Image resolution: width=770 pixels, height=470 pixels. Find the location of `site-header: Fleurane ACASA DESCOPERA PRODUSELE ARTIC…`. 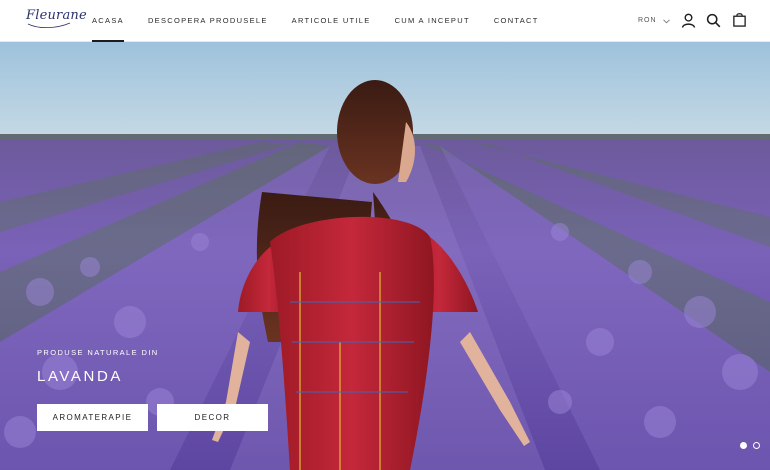

site-header: Fleurane ACASA DESCOPERA PRODUSELE ARTIC… is located at coordinates (385, 21).